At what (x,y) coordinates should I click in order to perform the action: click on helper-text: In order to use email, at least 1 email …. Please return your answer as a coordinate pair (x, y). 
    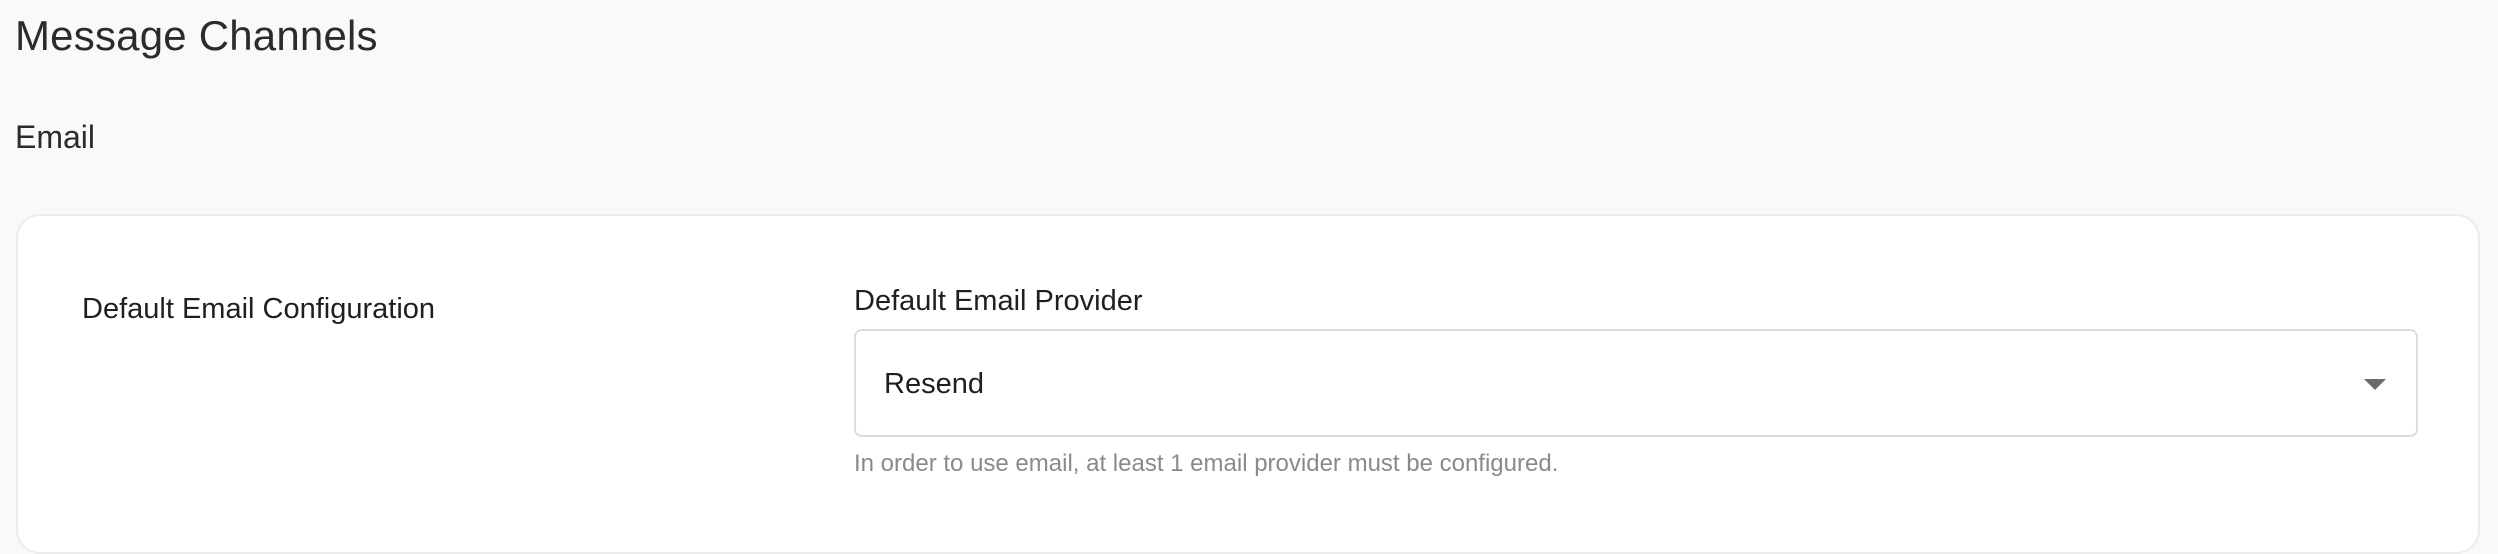
    Looking at the image, I should click on (1206, 463).